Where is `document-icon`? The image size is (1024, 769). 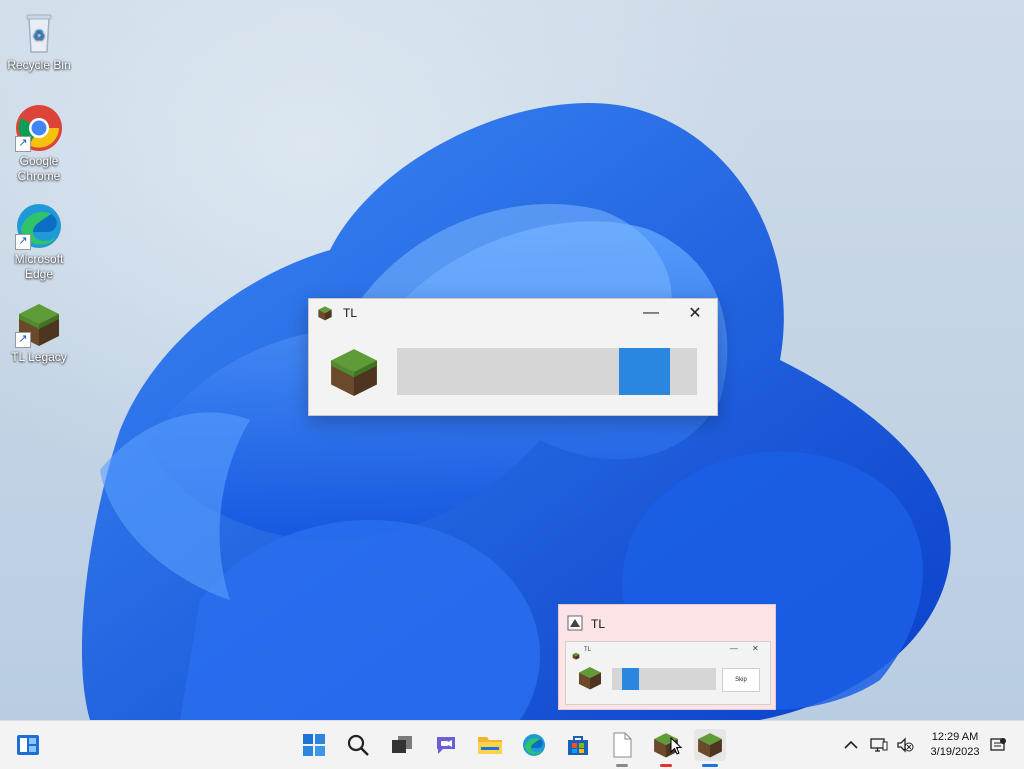
document-icon is located at coordinates (622, 745).